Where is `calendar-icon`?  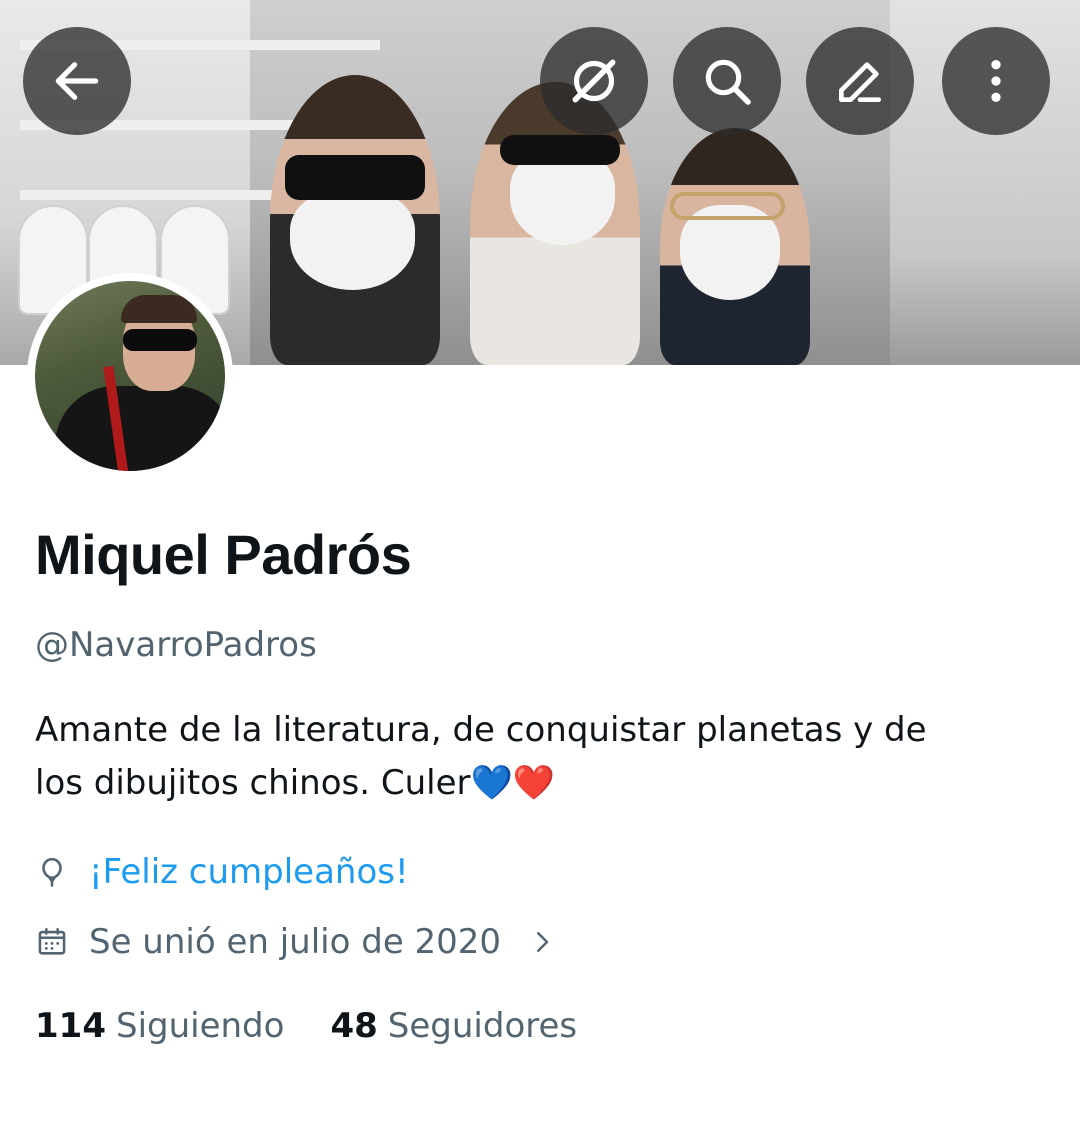 calendar-icon is located at coordinates (52, 941).